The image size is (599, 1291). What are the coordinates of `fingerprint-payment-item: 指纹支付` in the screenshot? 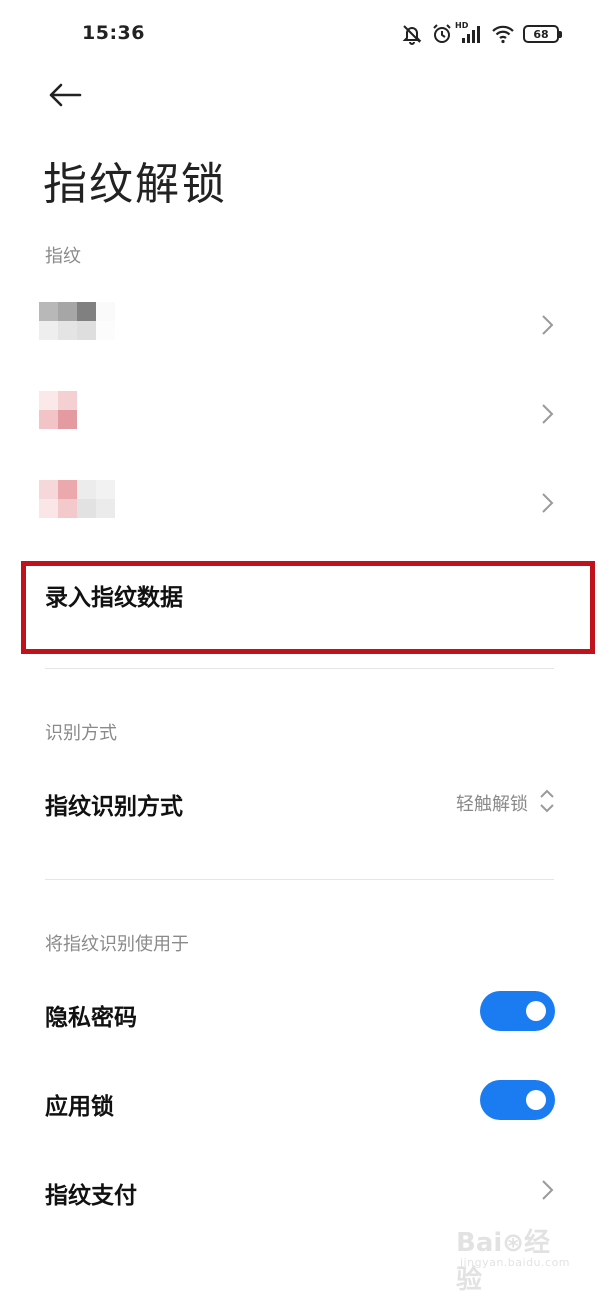 It's located at (91, 1193).